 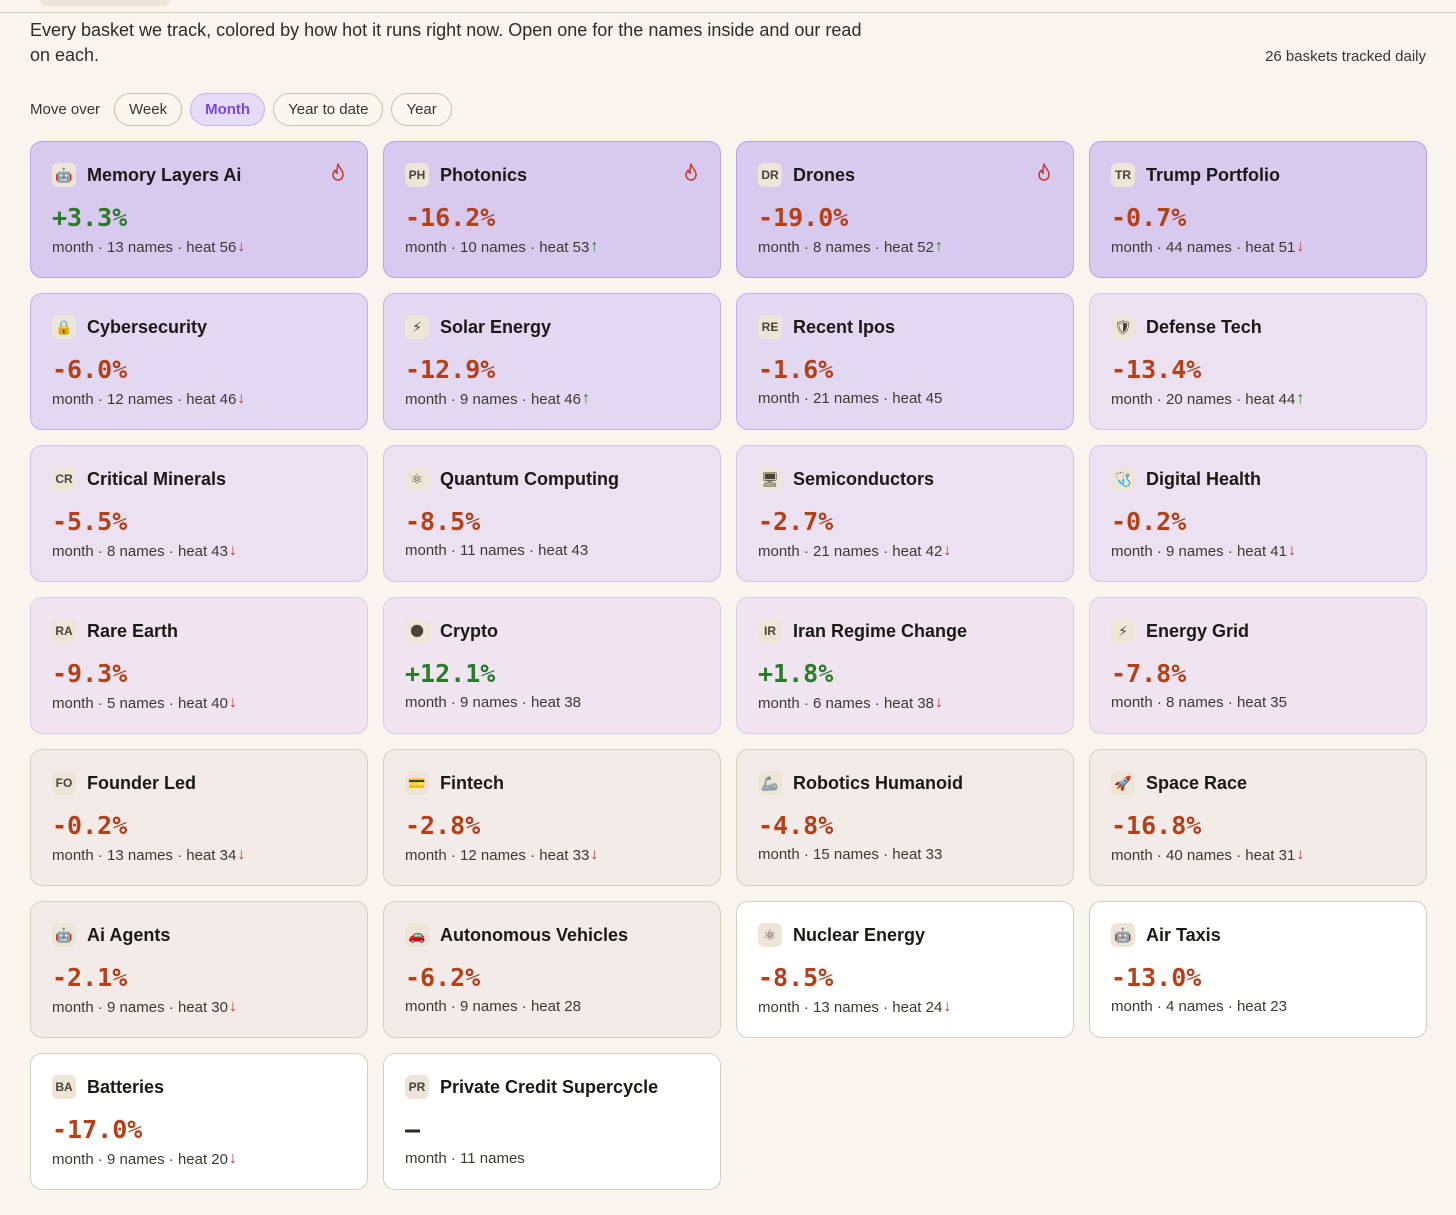 I want to click on basket-name-count: 12 names, so click(x=493, y=855).